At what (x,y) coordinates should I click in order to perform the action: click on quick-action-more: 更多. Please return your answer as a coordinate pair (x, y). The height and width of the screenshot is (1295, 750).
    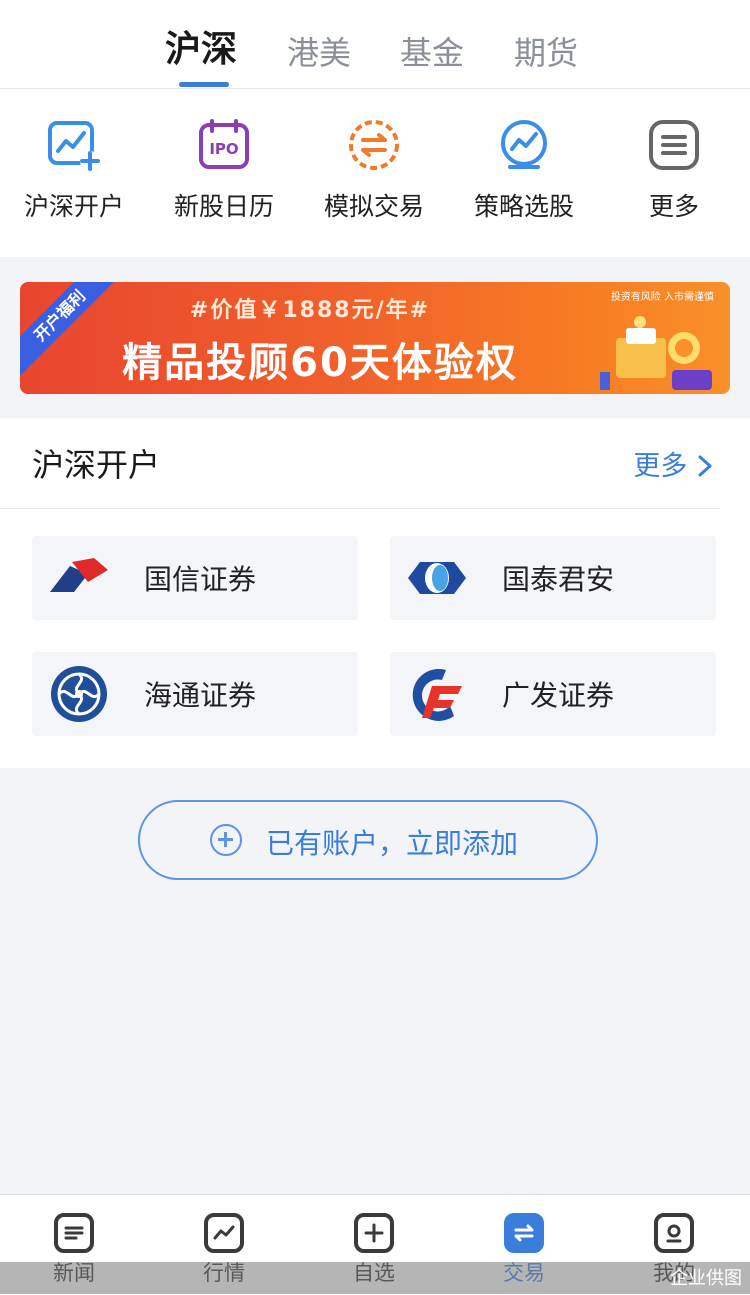
    Looking at the image, I should click on (674, 170).